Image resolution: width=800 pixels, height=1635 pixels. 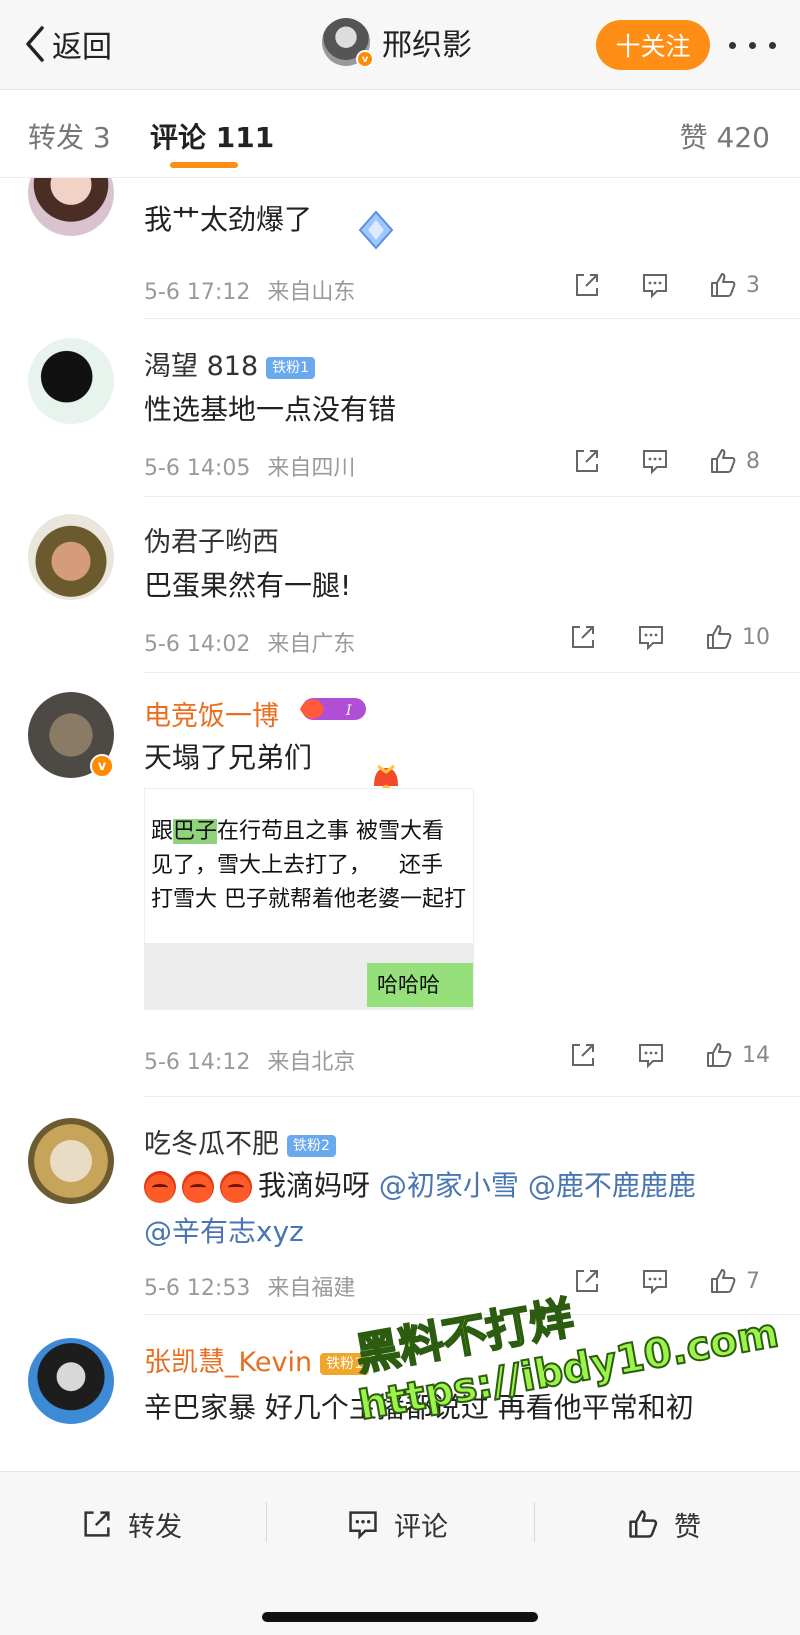 I want to click on comment-location: 来自山东, so click(x=311, y=292).